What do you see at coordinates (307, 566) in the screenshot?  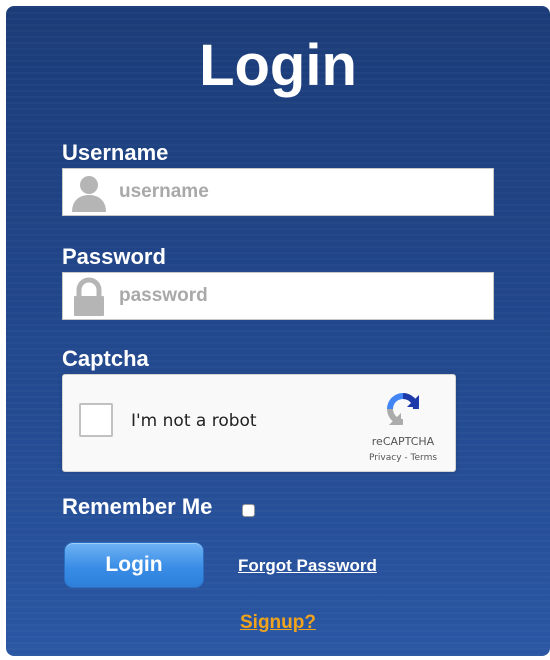 I see `forgot-password-link: Forgot Password` at bounding box center [307, 566].